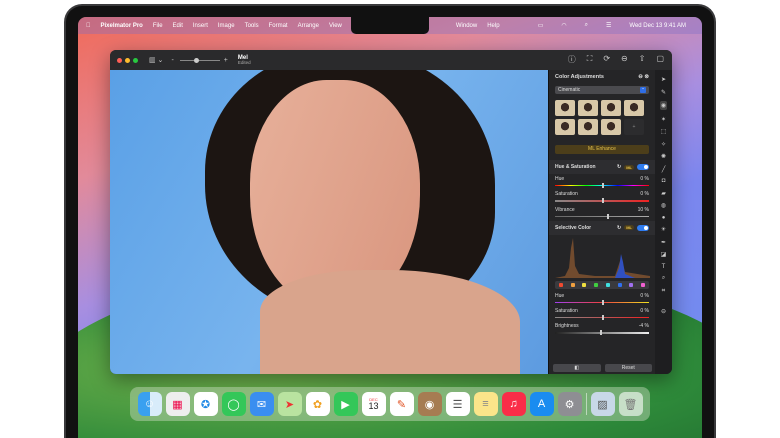 The height and width of the screenshot is (438, 780). I want to click on menu-window: Window, so click(466, 26).